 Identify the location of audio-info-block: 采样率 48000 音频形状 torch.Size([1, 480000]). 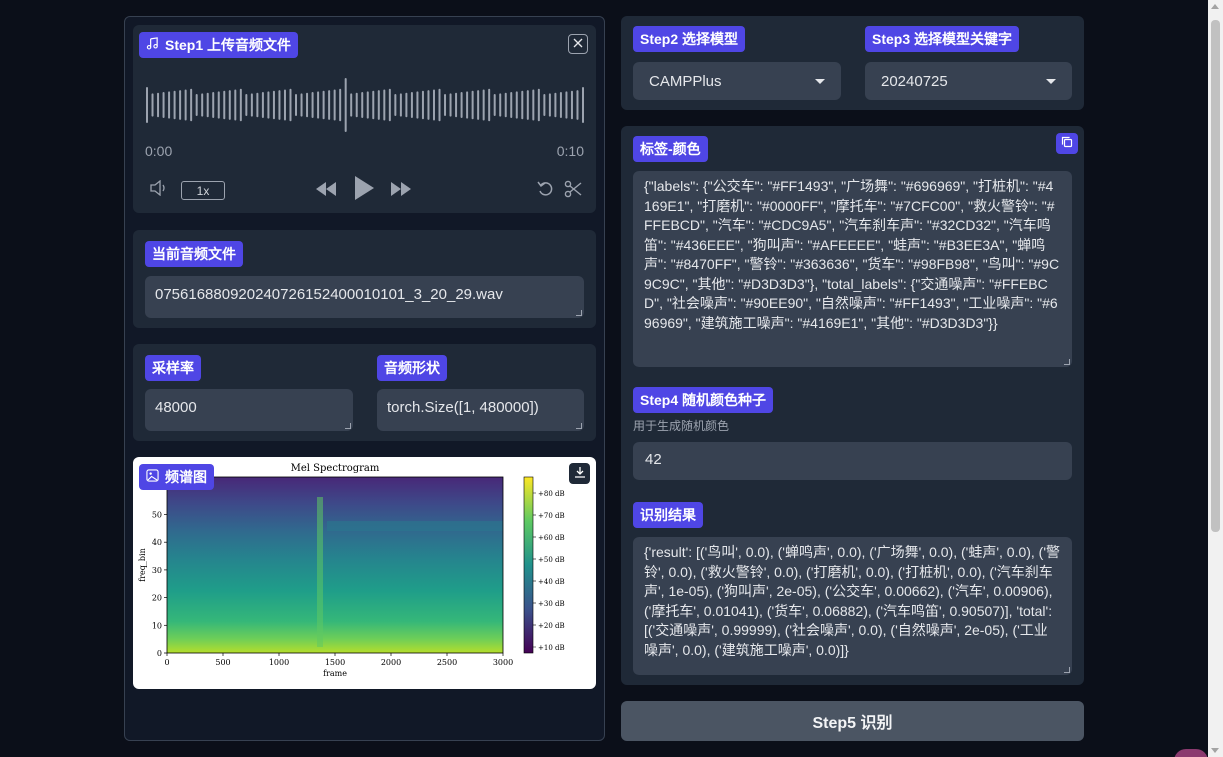
(364, 392).